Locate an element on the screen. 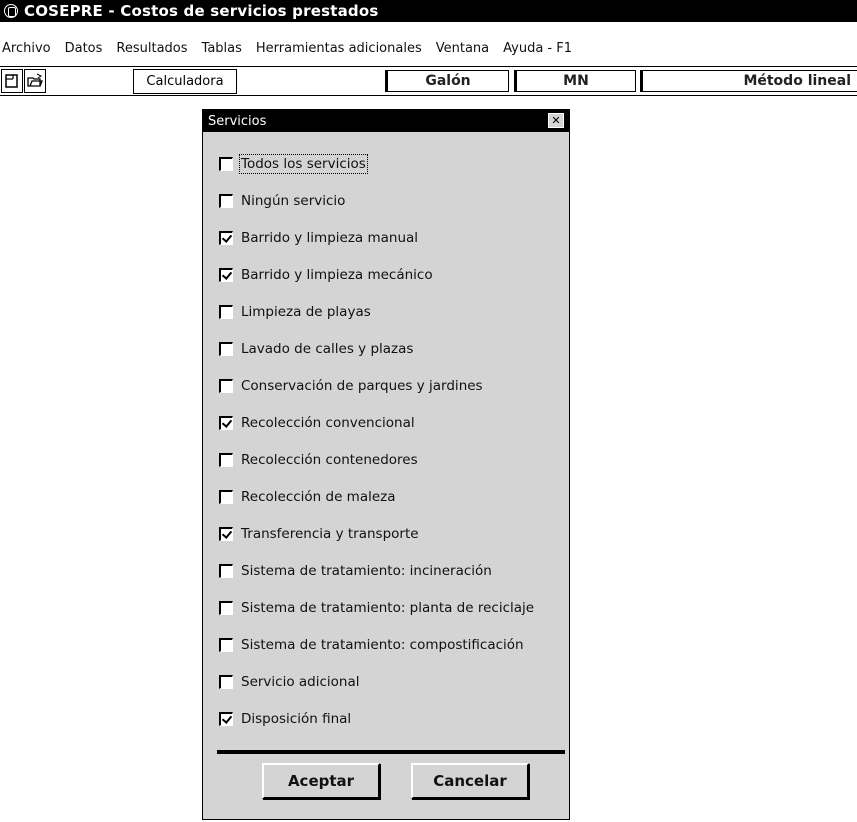 The width and height of the screenshot is (857, 822). option-limpieza-de-playas: Limpieza de playas is located at coordinates (389, 311).